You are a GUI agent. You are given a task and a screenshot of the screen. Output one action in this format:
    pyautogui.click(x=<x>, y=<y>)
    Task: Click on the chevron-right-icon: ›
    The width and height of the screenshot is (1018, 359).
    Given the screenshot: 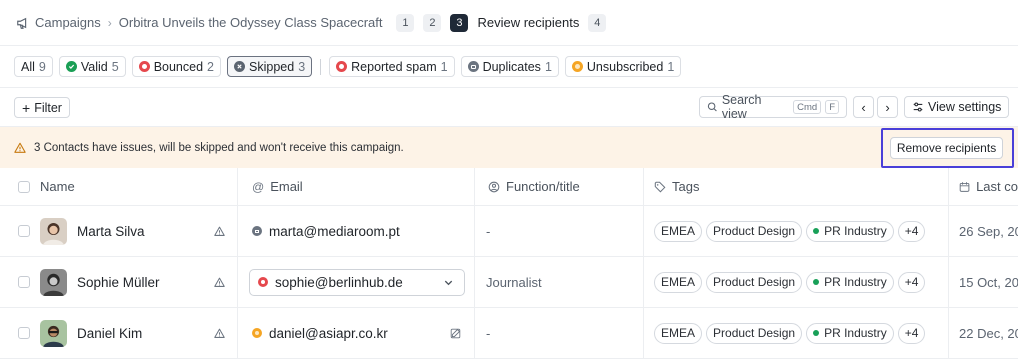 What is the action you would take?
    pyautogui.click(x=887, y=107)
    